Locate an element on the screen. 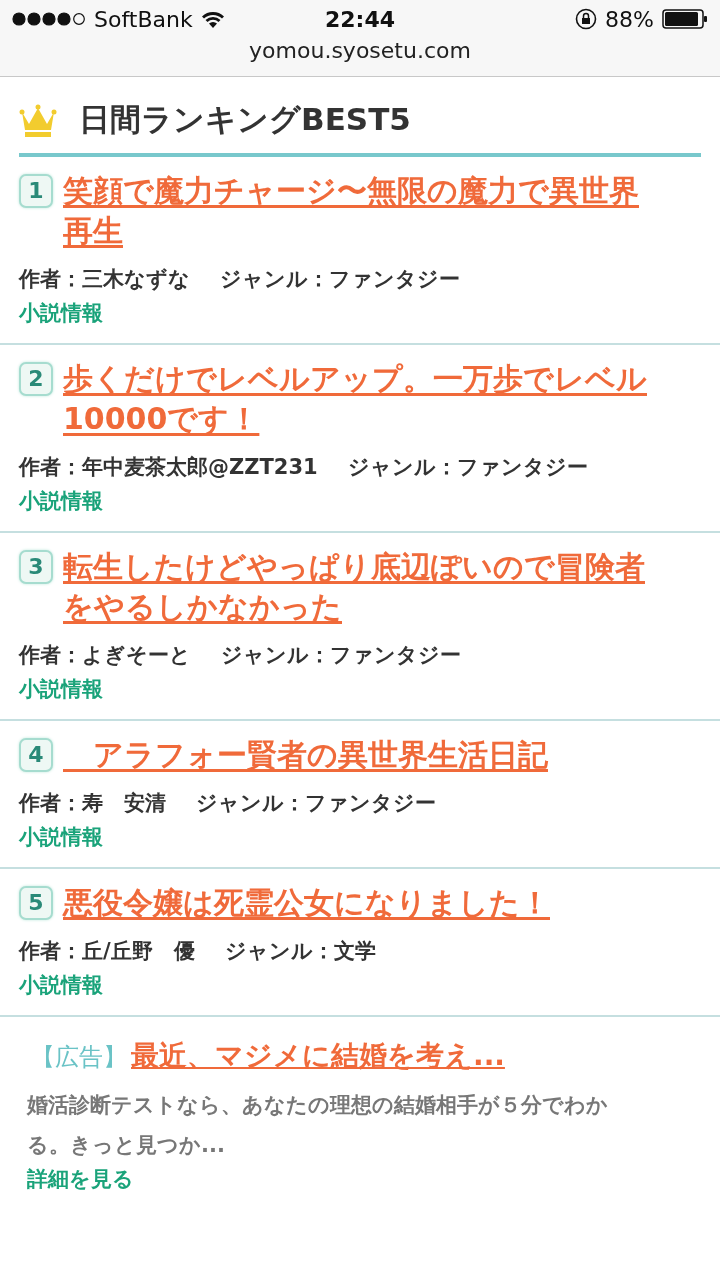 Image resolution: width=720 pixels, height=1280 pixels. clock-time: 22:44 is located at coordinates (360, 19).